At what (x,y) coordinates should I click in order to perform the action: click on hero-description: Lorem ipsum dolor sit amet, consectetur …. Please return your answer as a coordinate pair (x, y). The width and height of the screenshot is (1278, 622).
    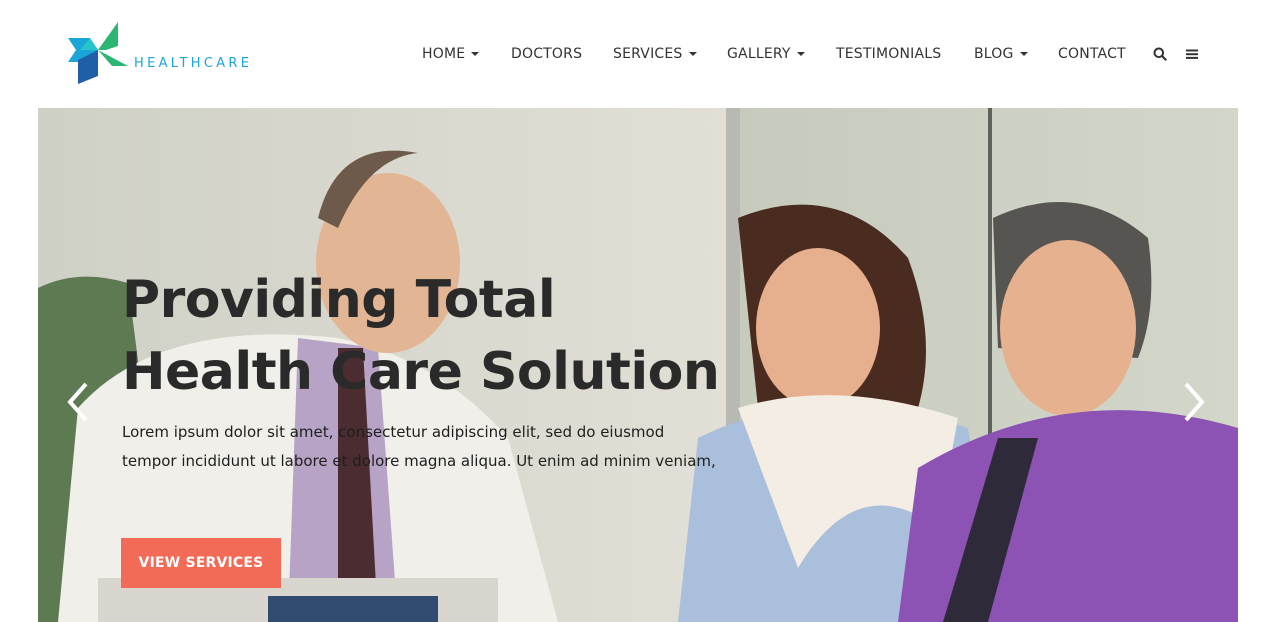
    Looking at the image, I should click on (419, 446).